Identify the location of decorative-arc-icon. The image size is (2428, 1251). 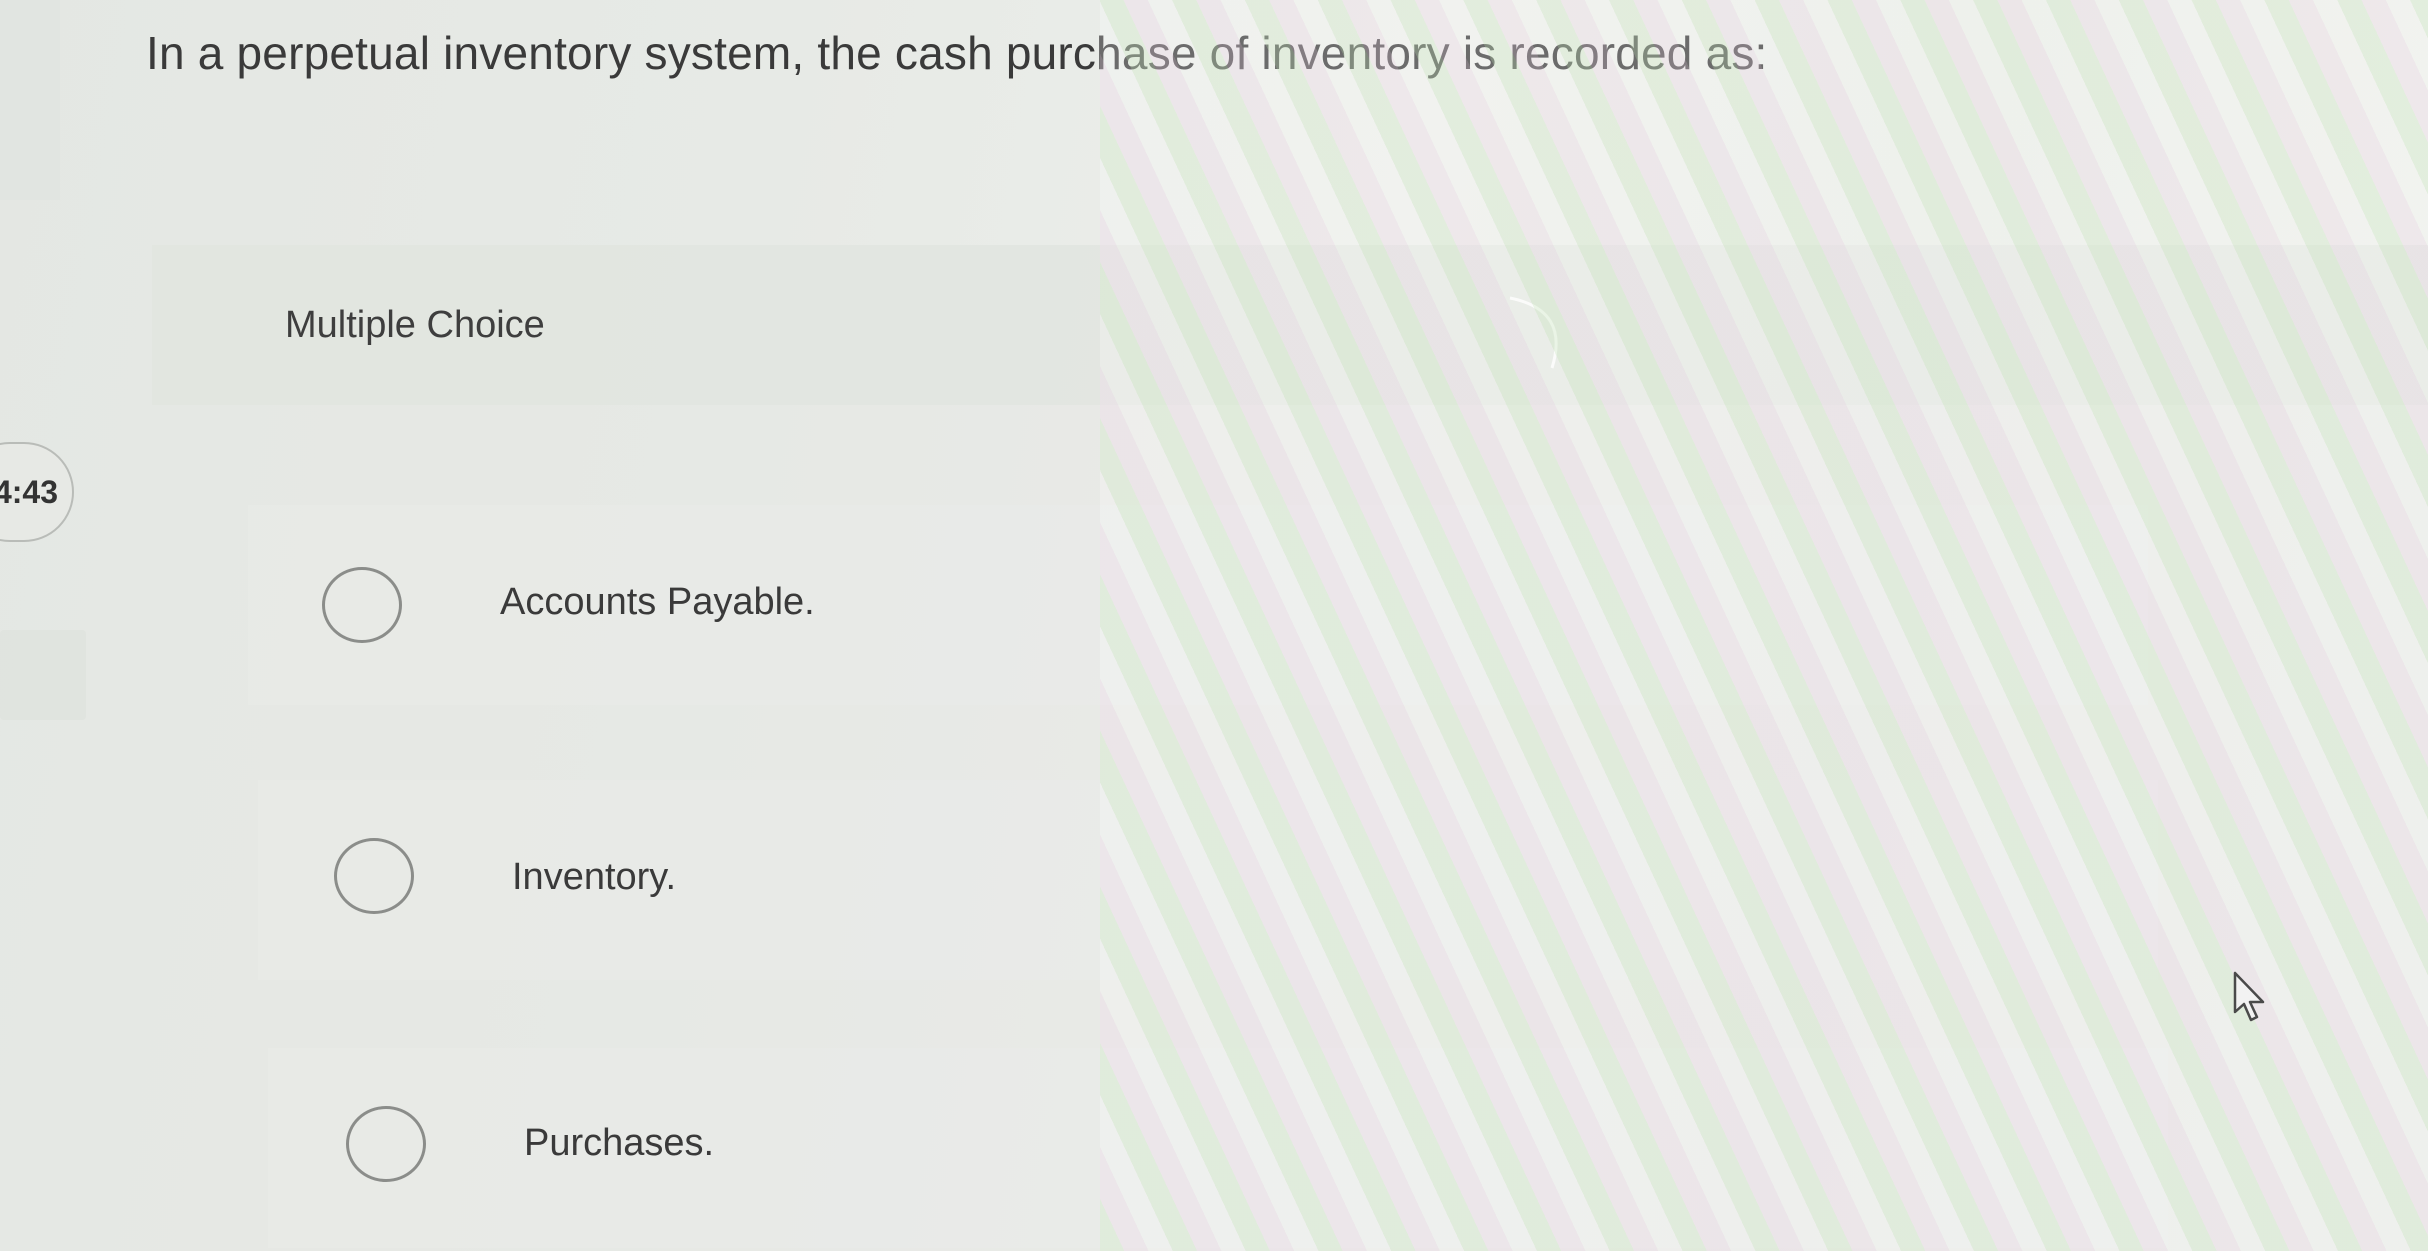
(1533, 332).